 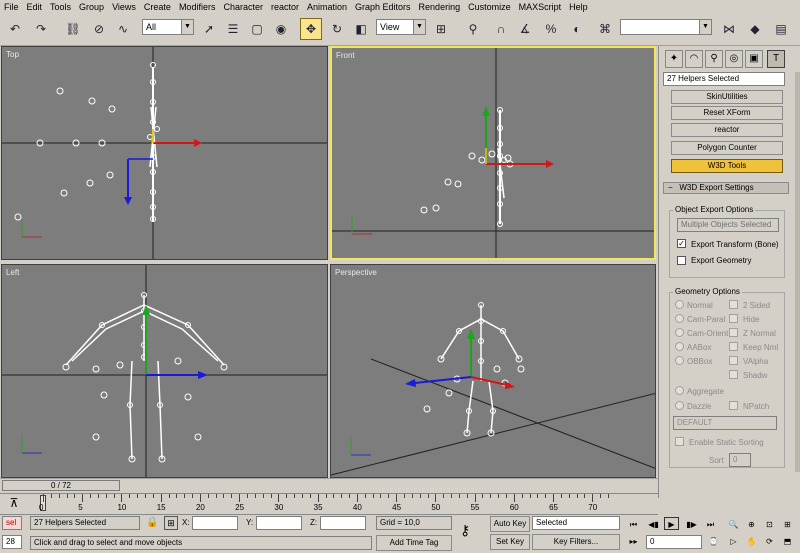 I want to click on aabox-radio, so click(x=679, y=346).